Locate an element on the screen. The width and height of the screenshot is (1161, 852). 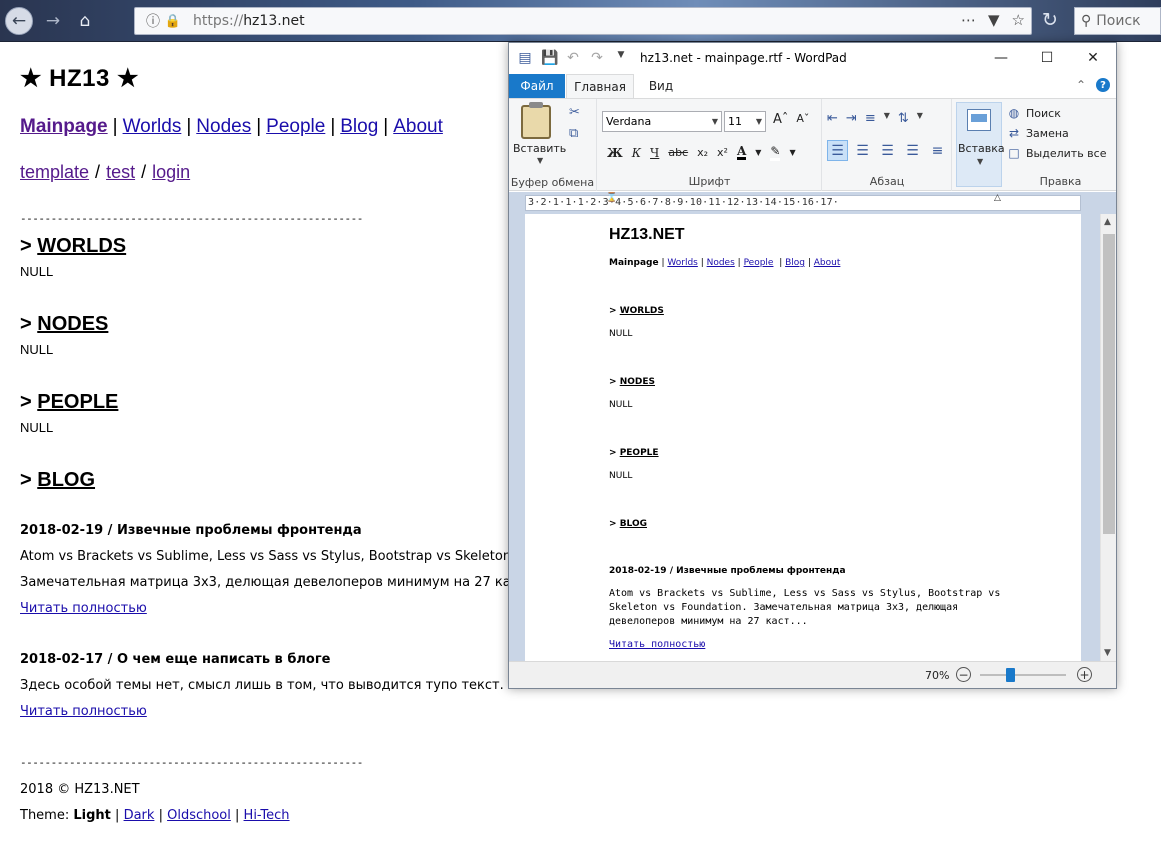
wordpad-app-icon: ▤ is located at coordinates (525, 58).